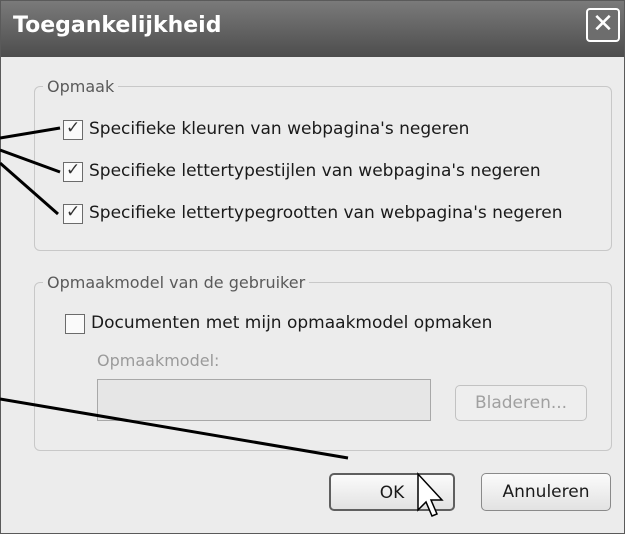  Describe the element at coordinates (174, 428) in the screenshot. I see `callout-line-ok` at that location.